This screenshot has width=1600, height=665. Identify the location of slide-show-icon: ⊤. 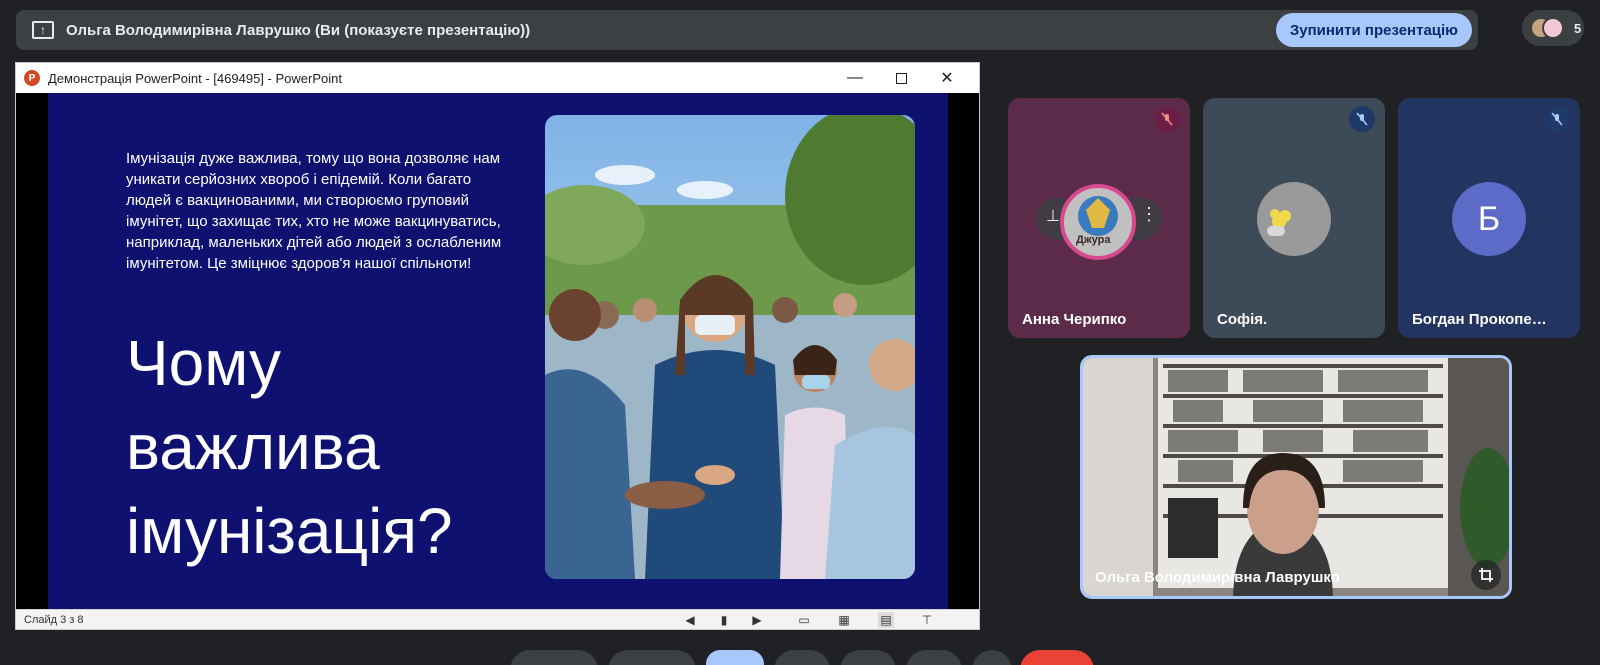
(927, 620).